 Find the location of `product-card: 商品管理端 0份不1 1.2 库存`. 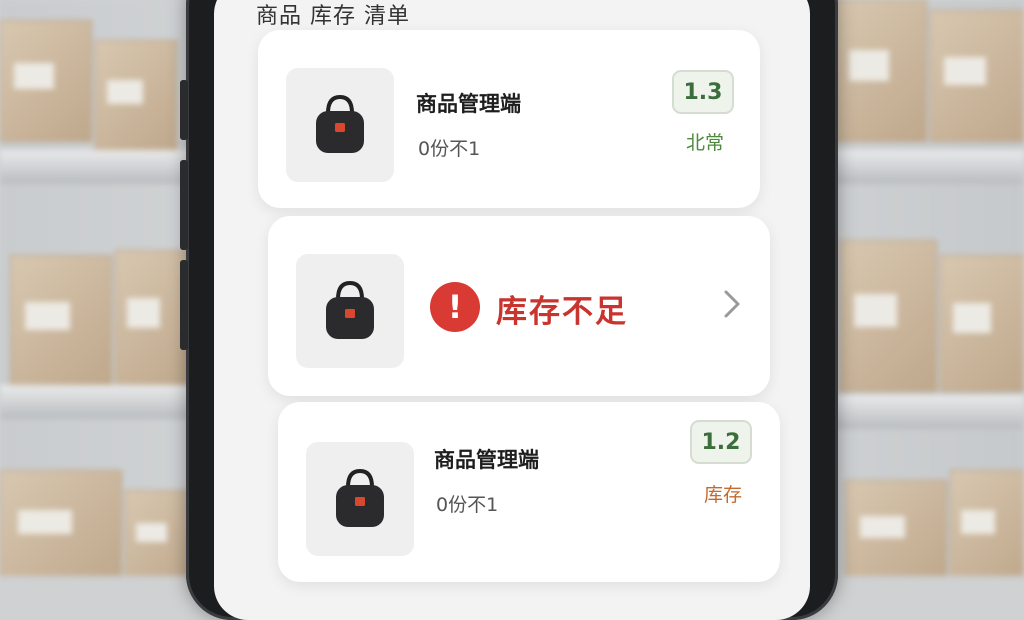

product-card: 商品管理端 0份不1 1.2 库存 is located at coordinates (529, 492).